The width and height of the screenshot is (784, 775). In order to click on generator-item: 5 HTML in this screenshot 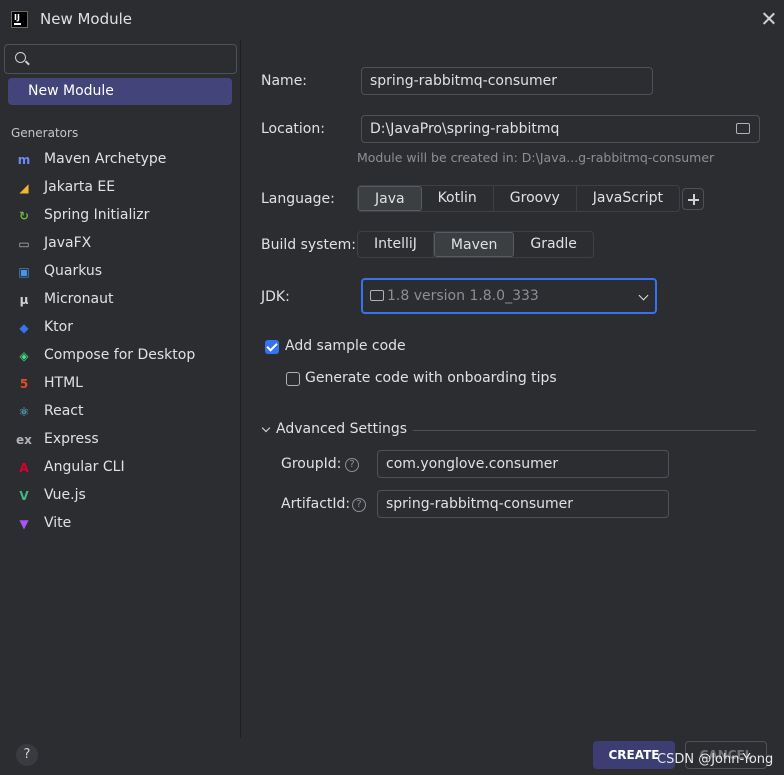, I will do `click(120, 384)`.